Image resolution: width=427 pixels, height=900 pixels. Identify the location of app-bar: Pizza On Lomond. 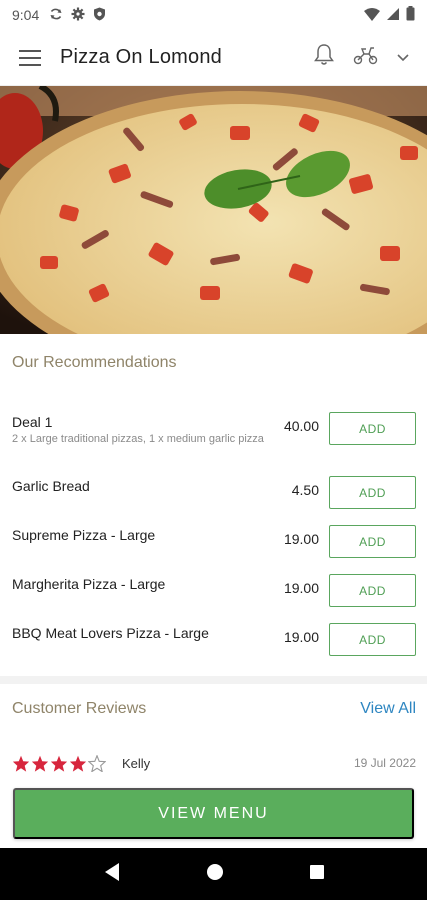
(213, 58).